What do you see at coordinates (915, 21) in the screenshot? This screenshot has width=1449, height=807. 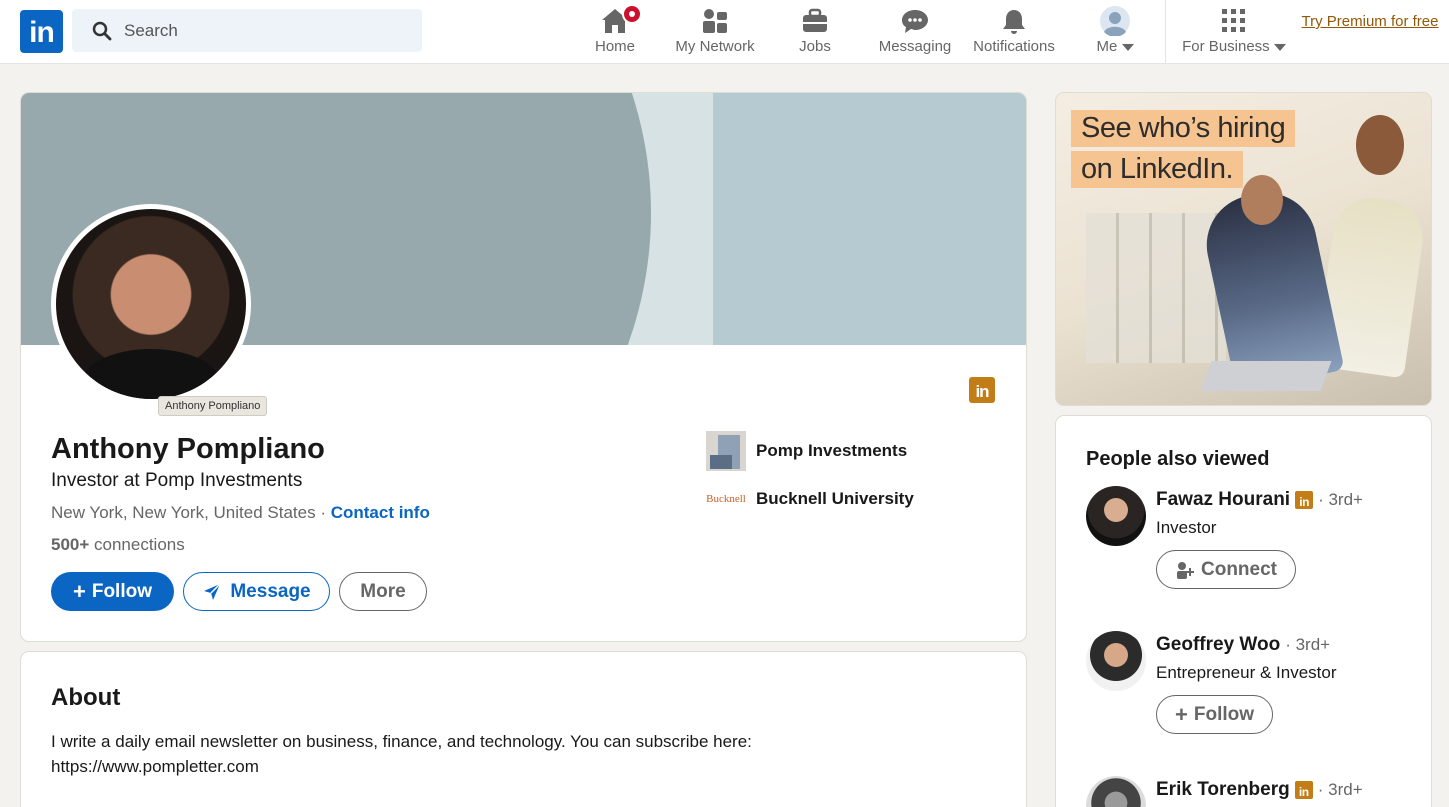 I see `messaging-icon` at bounding box center [915, 21].